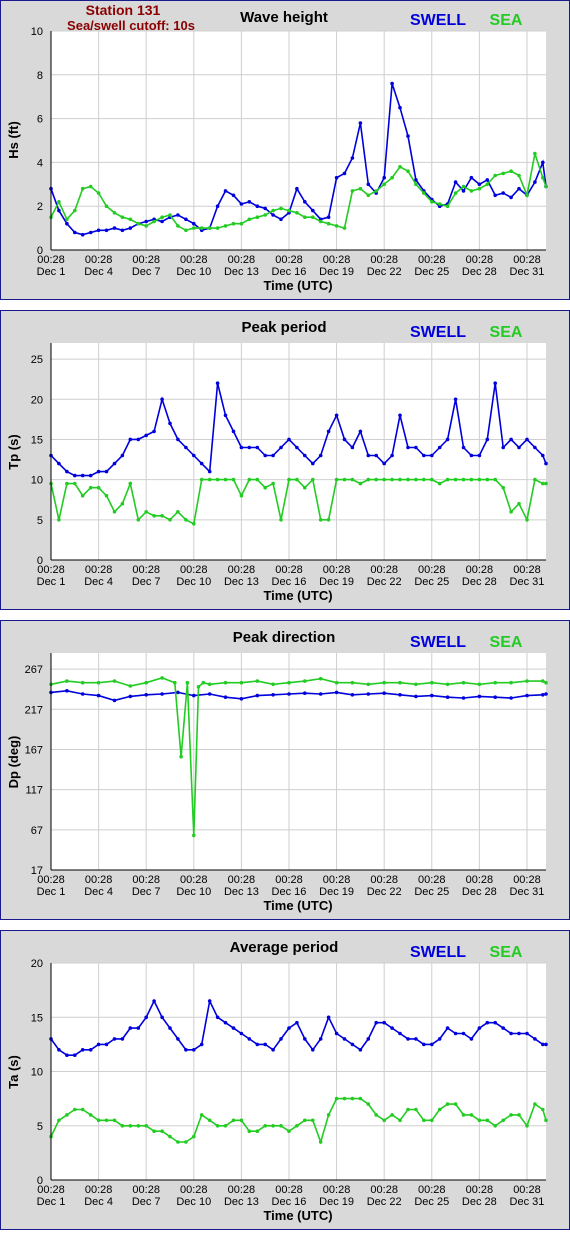  I want to click on x-tick-date-label: Dec 22, so click(384, 582).